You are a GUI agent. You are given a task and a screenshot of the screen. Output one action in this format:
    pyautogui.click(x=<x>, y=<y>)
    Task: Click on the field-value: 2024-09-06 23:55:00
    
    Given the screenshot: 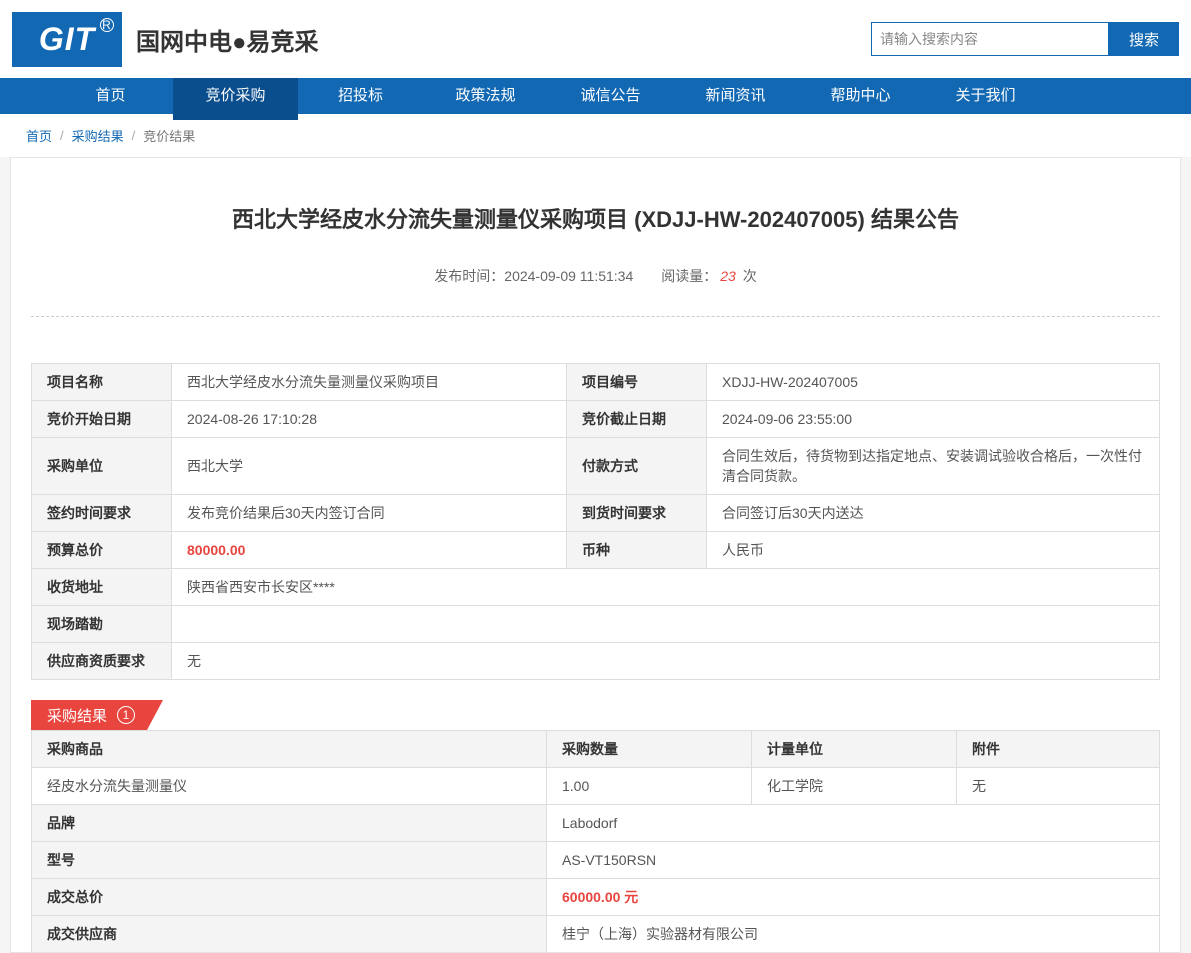 What is the action you would take?
    pyautogui.click(x=933, y=419)
    